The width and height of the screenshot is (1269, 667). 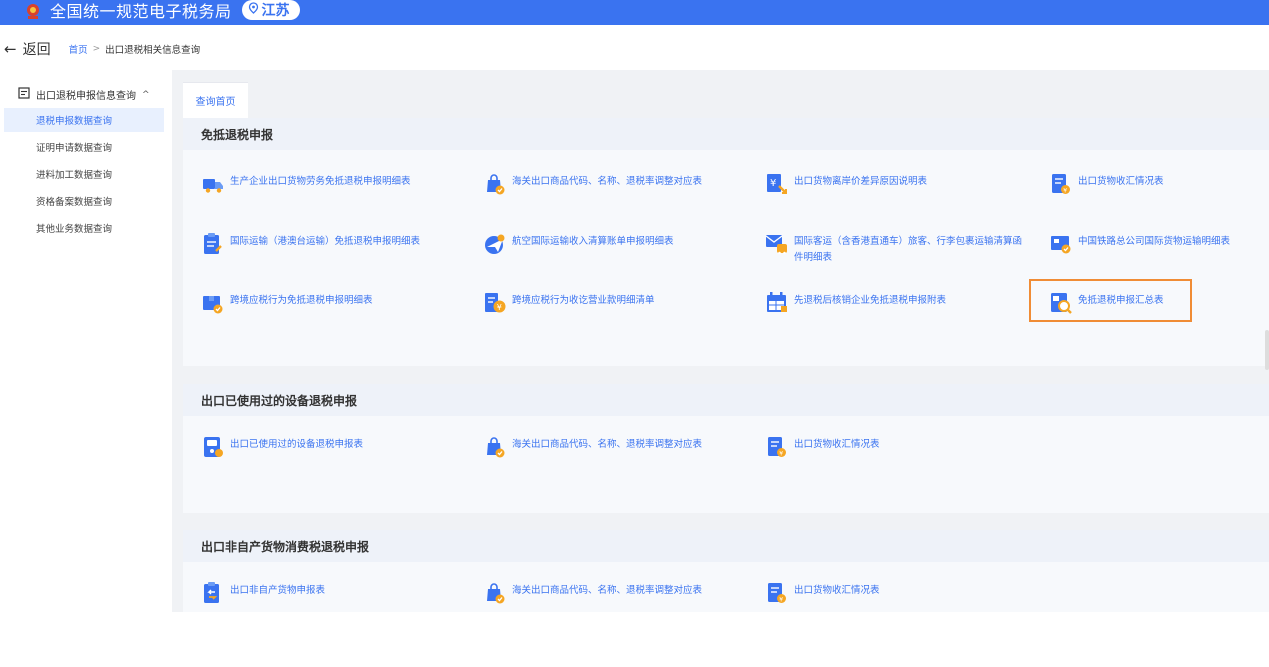 What do you see at coordinates (325, 241) in the screenshot?
I see `item-label: 国际运输（港澳台运输）免抵退税申报明细表` at bounding box center [325, 241].